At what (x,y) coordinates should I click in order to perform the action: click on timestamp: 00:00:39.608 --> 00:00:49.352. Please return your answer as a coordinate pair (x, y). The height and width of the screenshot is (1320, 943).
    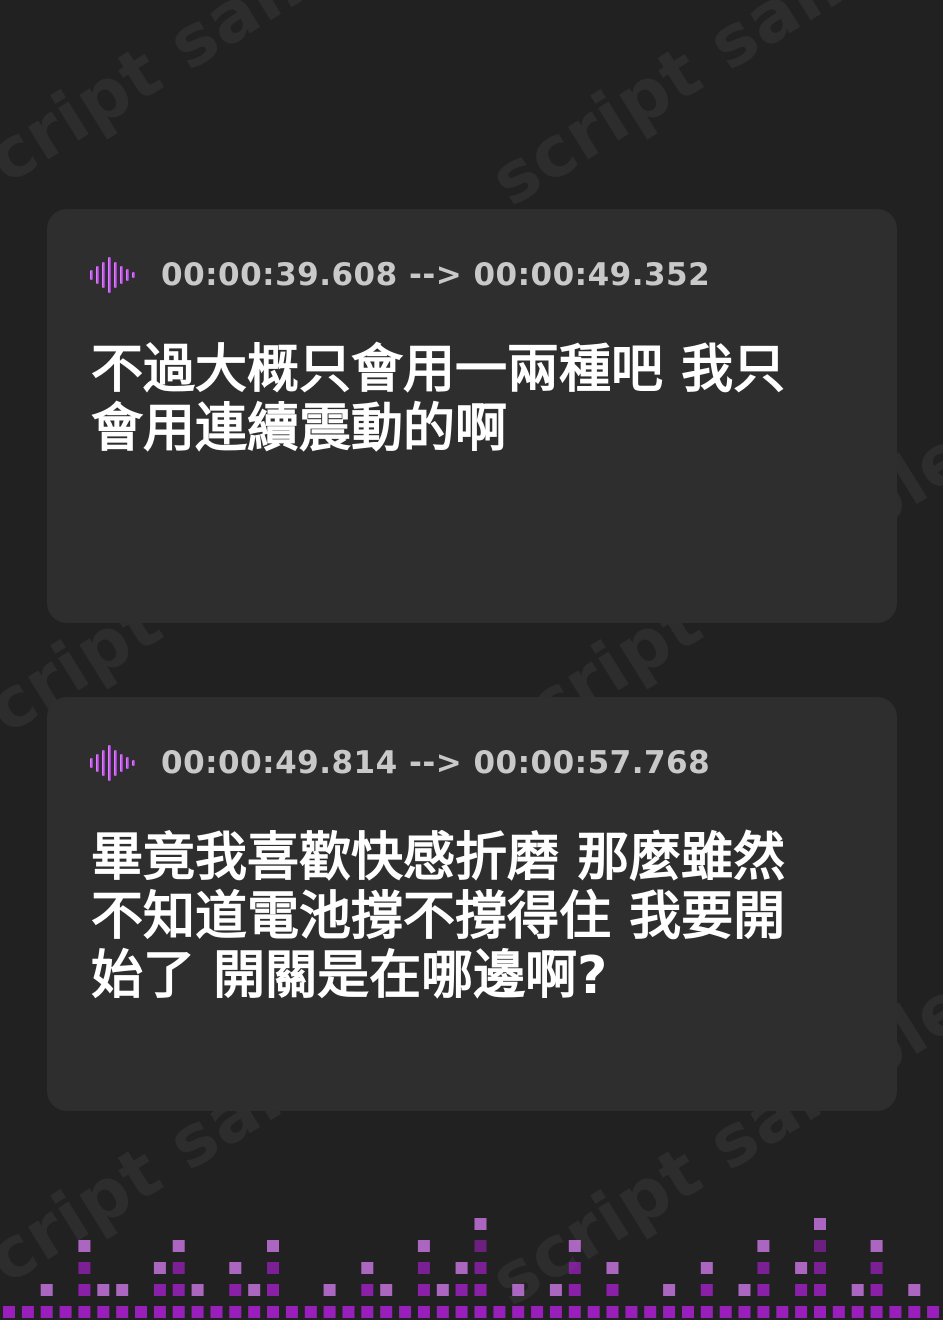
    Looking at the image, I should click on (436, 275).